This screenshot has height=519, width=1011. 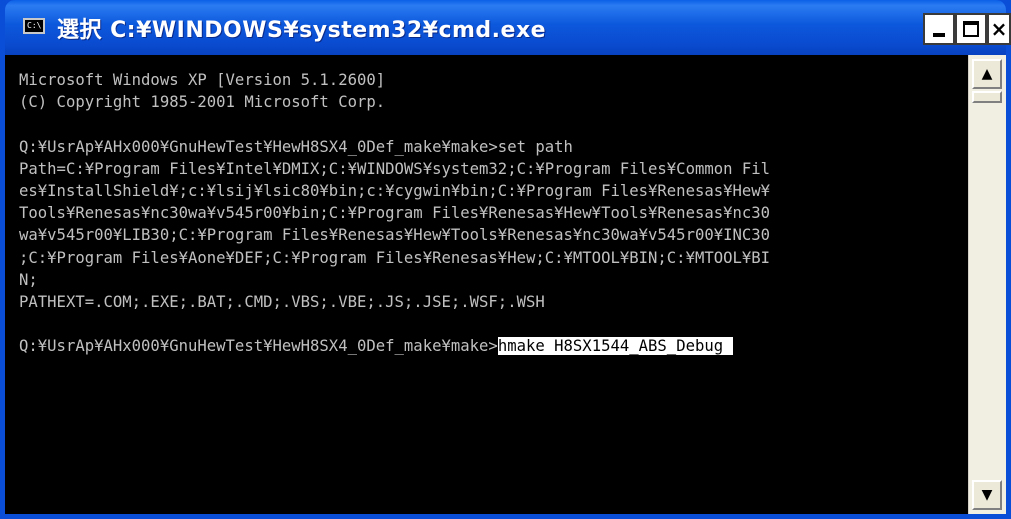 I want to click on arrow-down-icon: ▼, so click(x=987, y=495).